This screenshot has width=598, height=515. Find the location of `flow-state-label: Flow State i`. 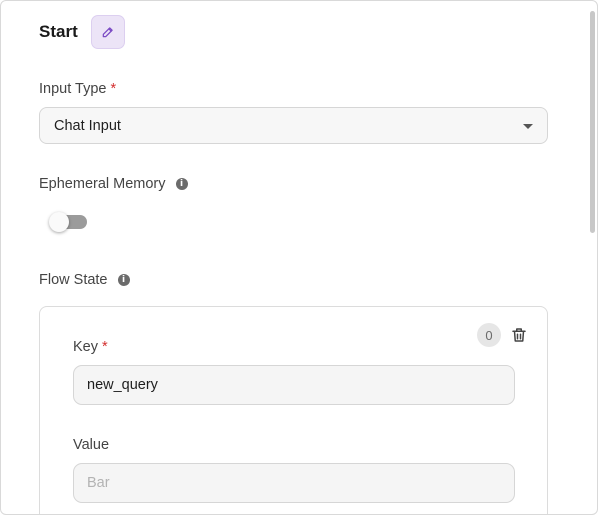

flow-state-label: Flow State i is located at coordinates (84, 280).